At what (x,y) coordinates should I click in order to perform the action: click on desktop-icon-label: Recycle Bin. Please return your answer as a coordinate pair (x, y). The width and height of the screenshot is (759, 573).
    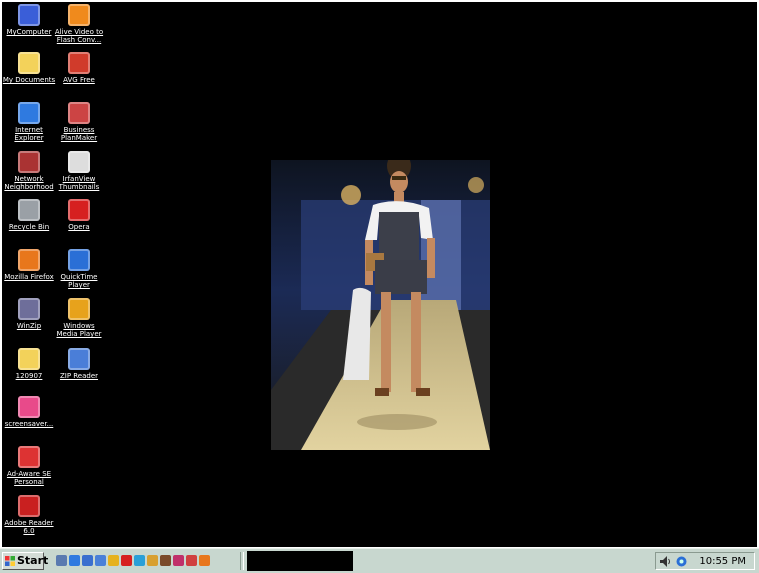
    Looking at the image, I should click on (29, 227).